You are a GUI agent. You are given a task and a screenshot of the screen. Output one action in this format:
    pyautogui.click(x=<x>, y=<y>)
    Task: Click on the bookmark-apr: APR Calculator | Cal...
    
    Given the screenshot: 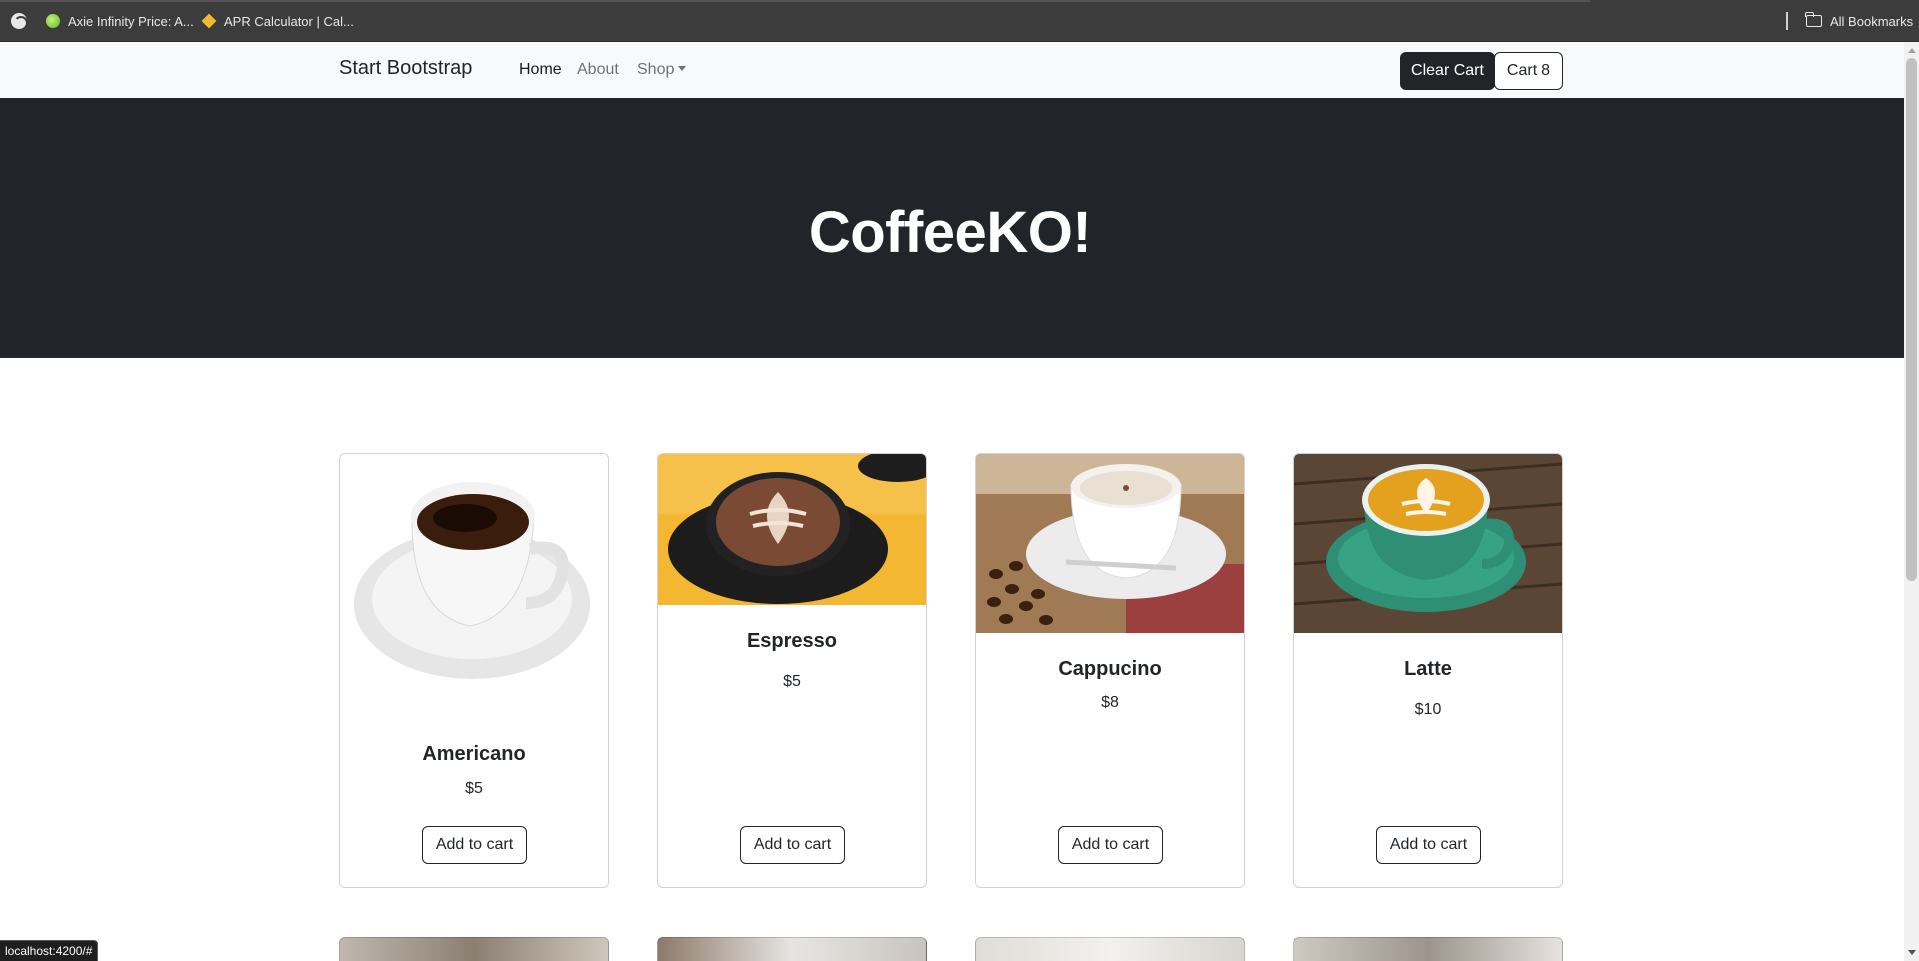 What is the action you would take?
    pyautogui.click(x=277, y=21)
    